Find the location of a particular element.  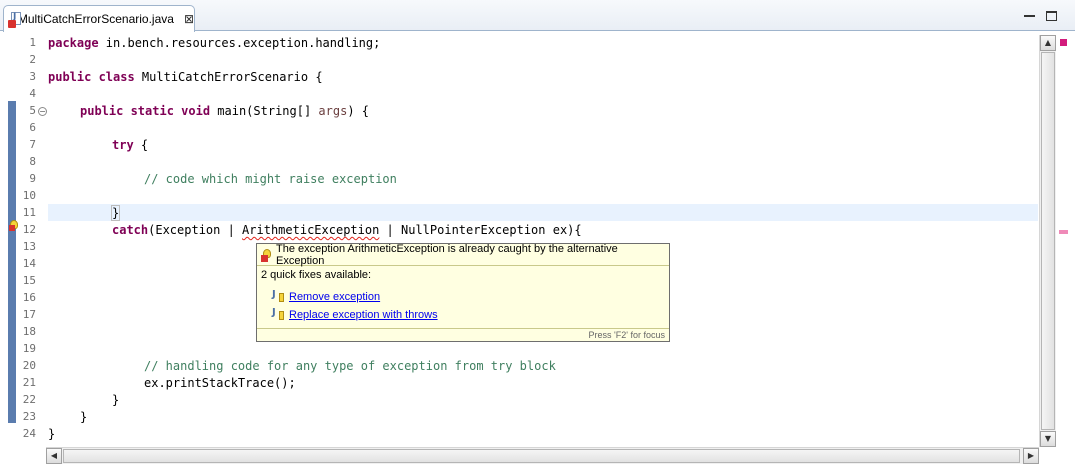

line-number: 9 is located at coordinates (32, 178).